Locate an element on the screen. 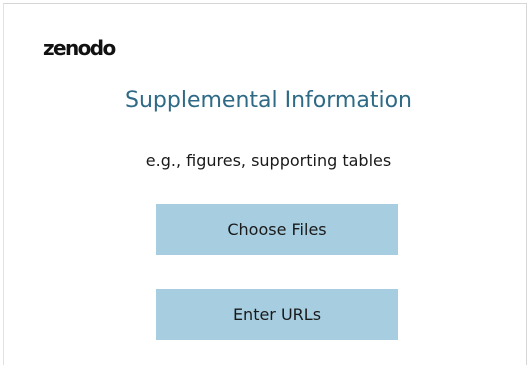 The height and width of the screenshot is (365, 529). enter-urls-button: Enter URLs is located at coordinates (277, 314).